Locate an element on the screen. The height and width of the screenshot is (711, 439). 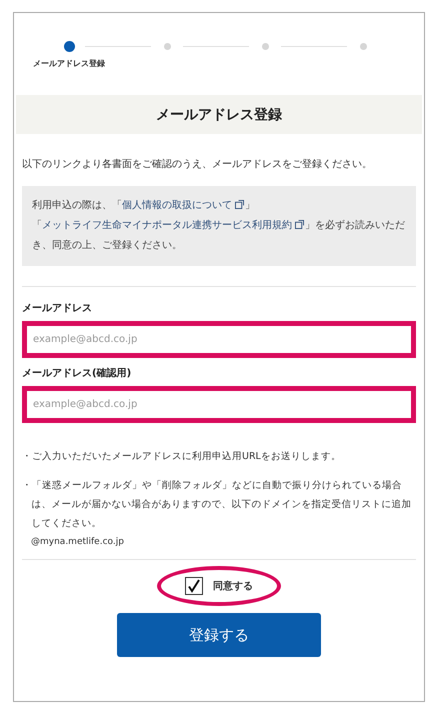
intro-text: 以下のリンクより各書面をご確認のうえ、メールアドレスをご登録ください。 is located at coordinates (197, 165).